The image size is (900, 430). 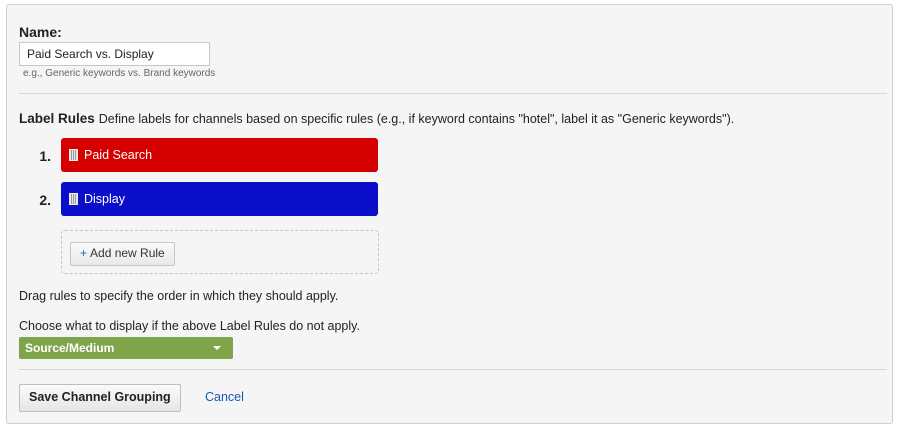 What do you see at coordinates (57, 118) in the screenshot?
I see `label-rules-title: Label Rules` at bounding box center [57, 118].